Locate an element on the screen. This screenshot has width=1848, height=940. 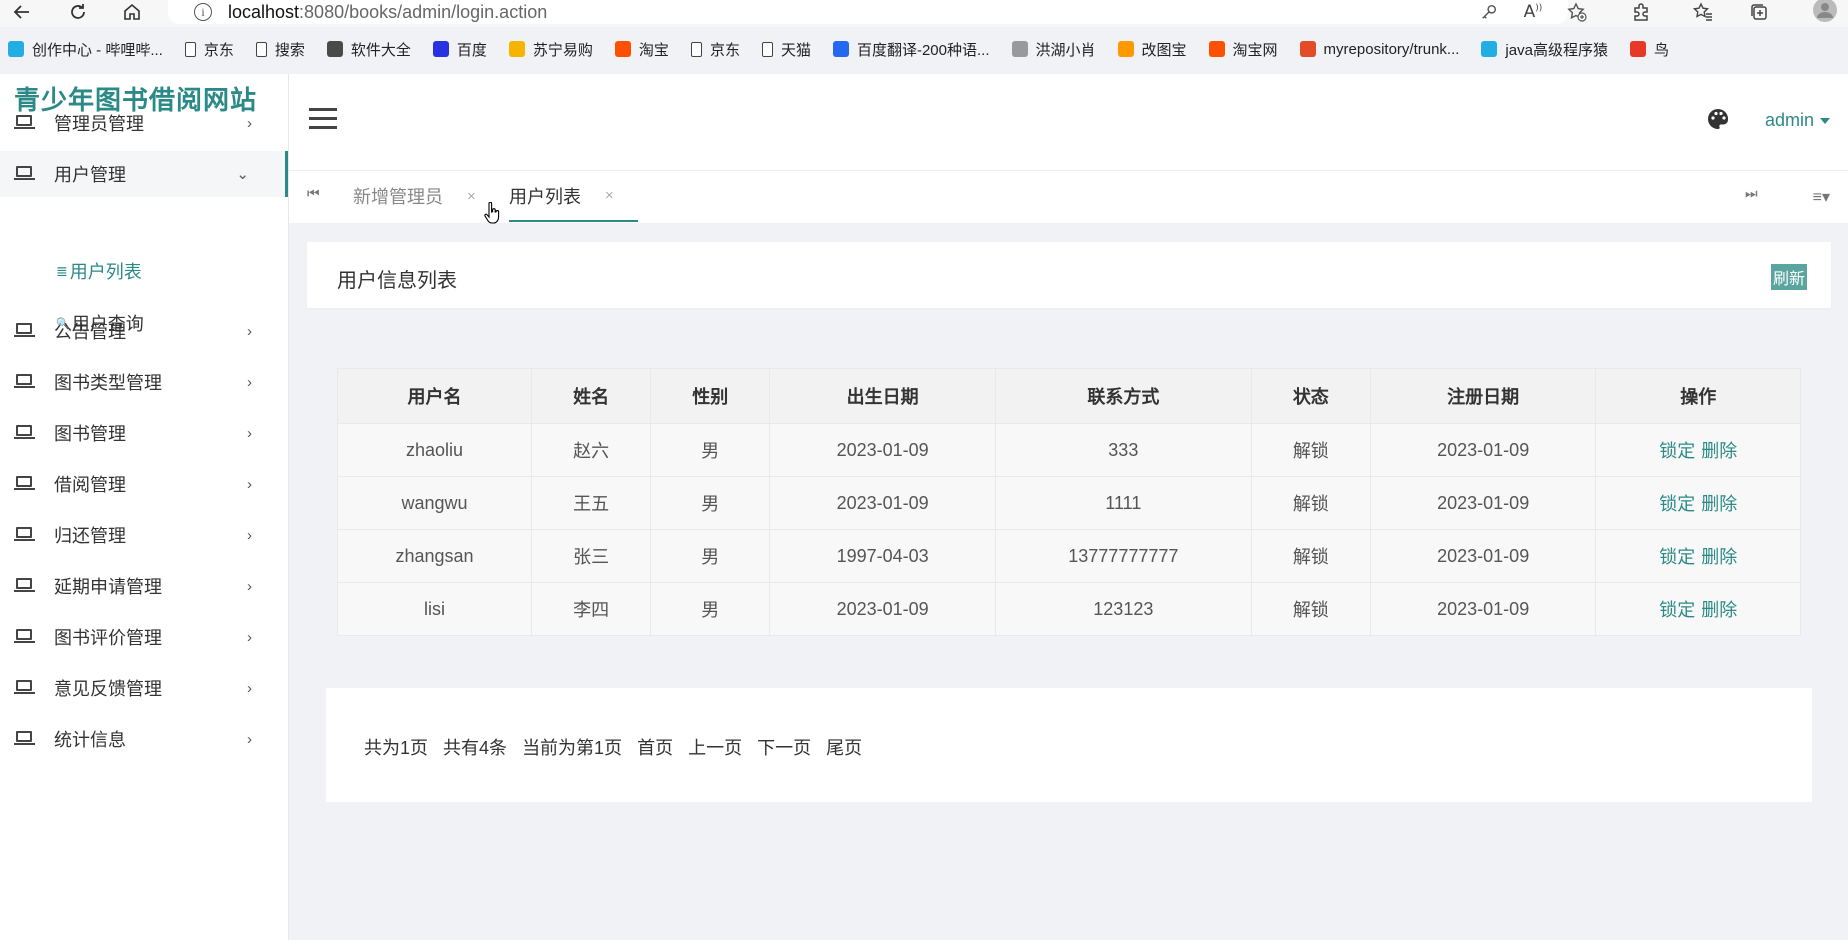
sidebar-menu-item: 意见反馈管理 › is located at coordinates (144, 688).